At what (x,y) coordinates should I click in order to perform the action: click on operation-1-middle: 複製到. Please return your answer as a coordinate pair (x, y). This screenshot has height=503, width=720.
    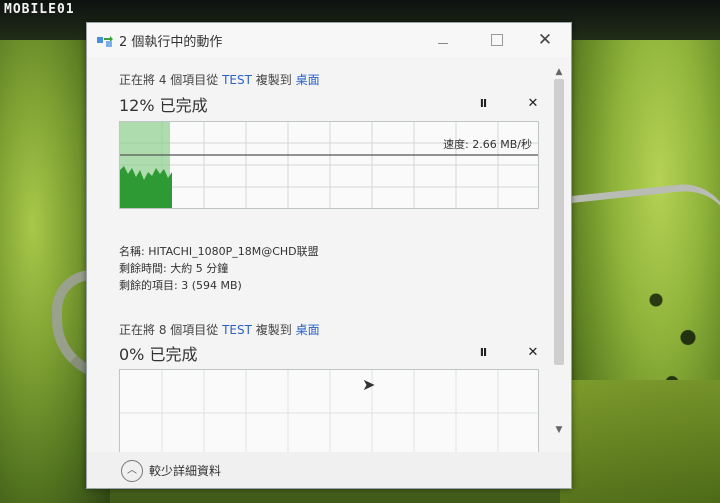
    Looking at the image, I should click on (273, 80).